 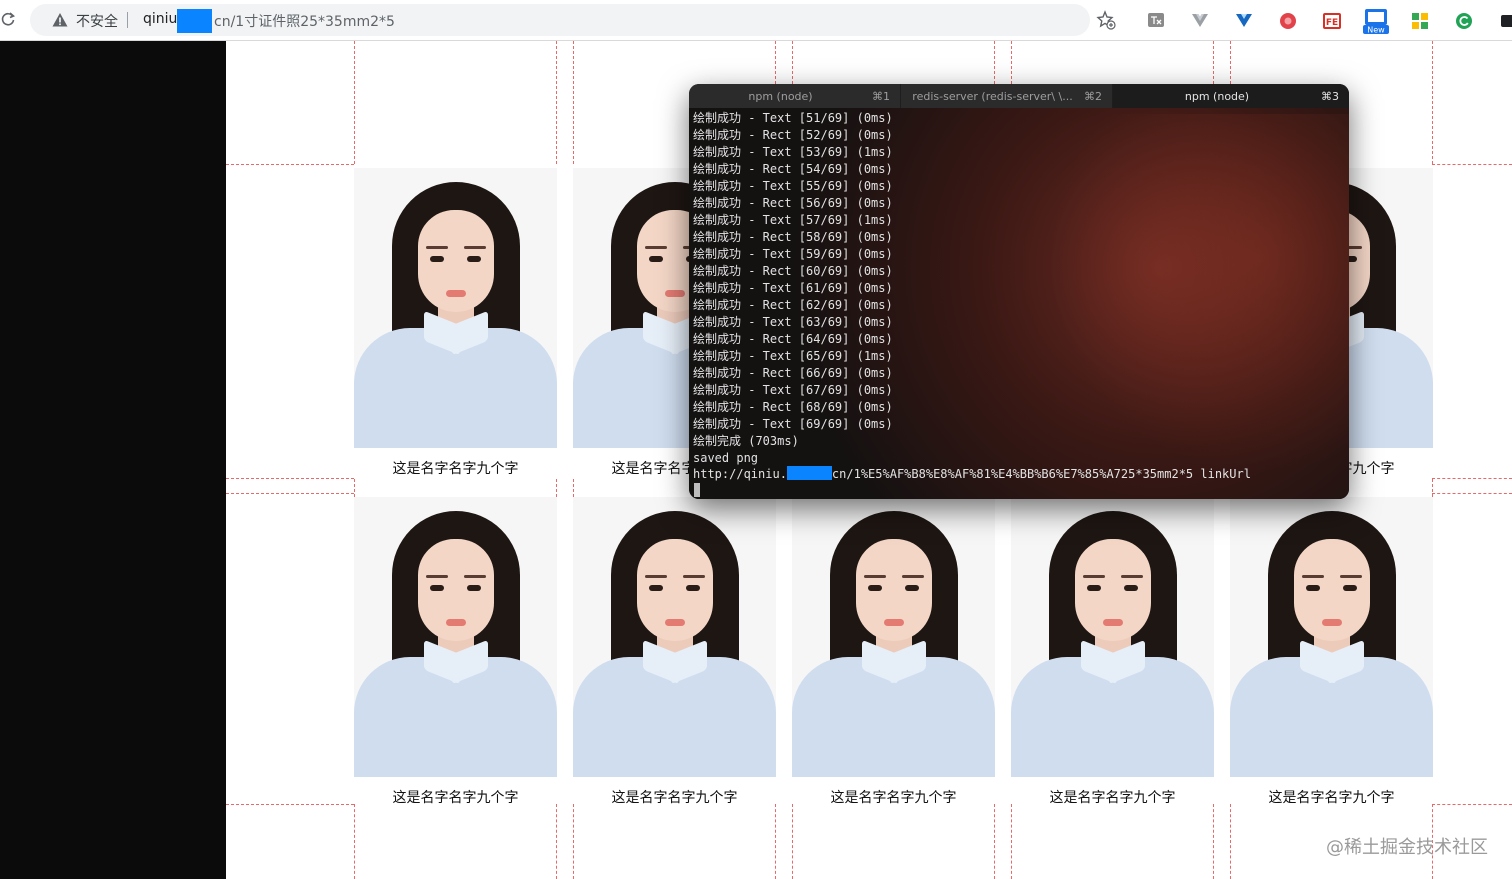 I want to click on vuetify-icon, so click(x=1244, y=20).